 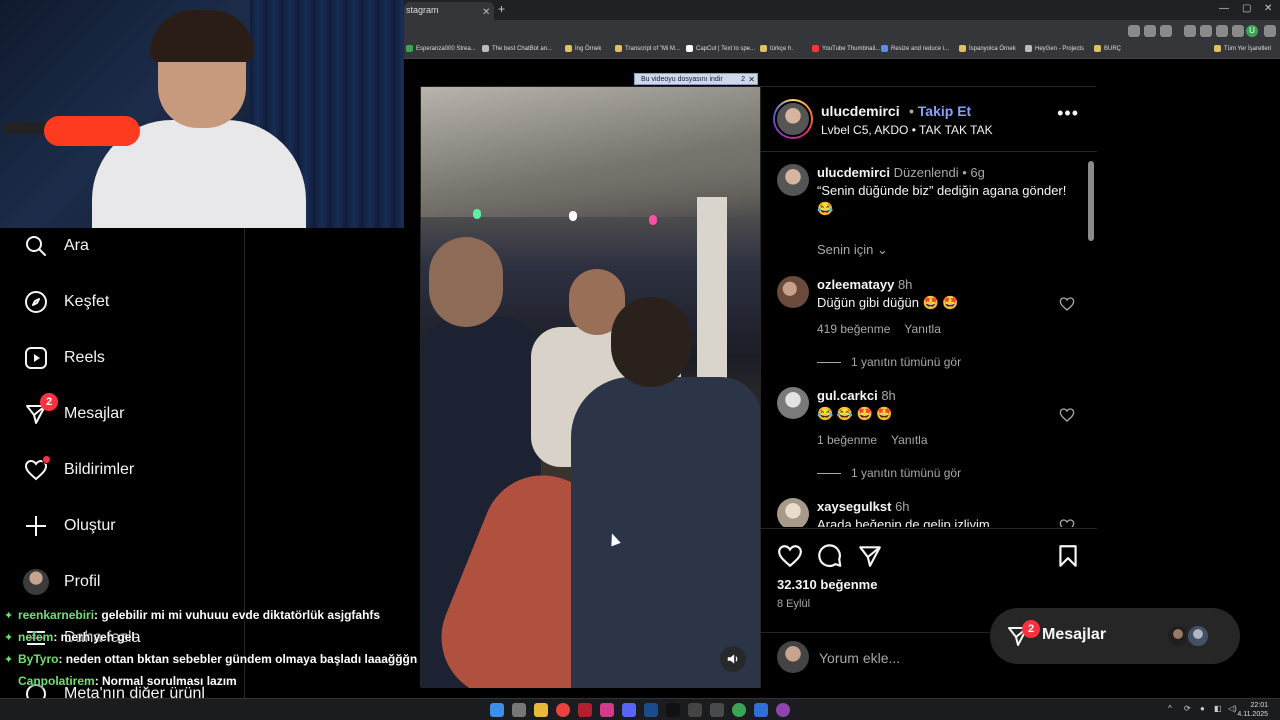 What do you see at coordinates (1202, 708) in the screenshot?
I see `mic-icon: ●` at bounding box center [1202, 708].